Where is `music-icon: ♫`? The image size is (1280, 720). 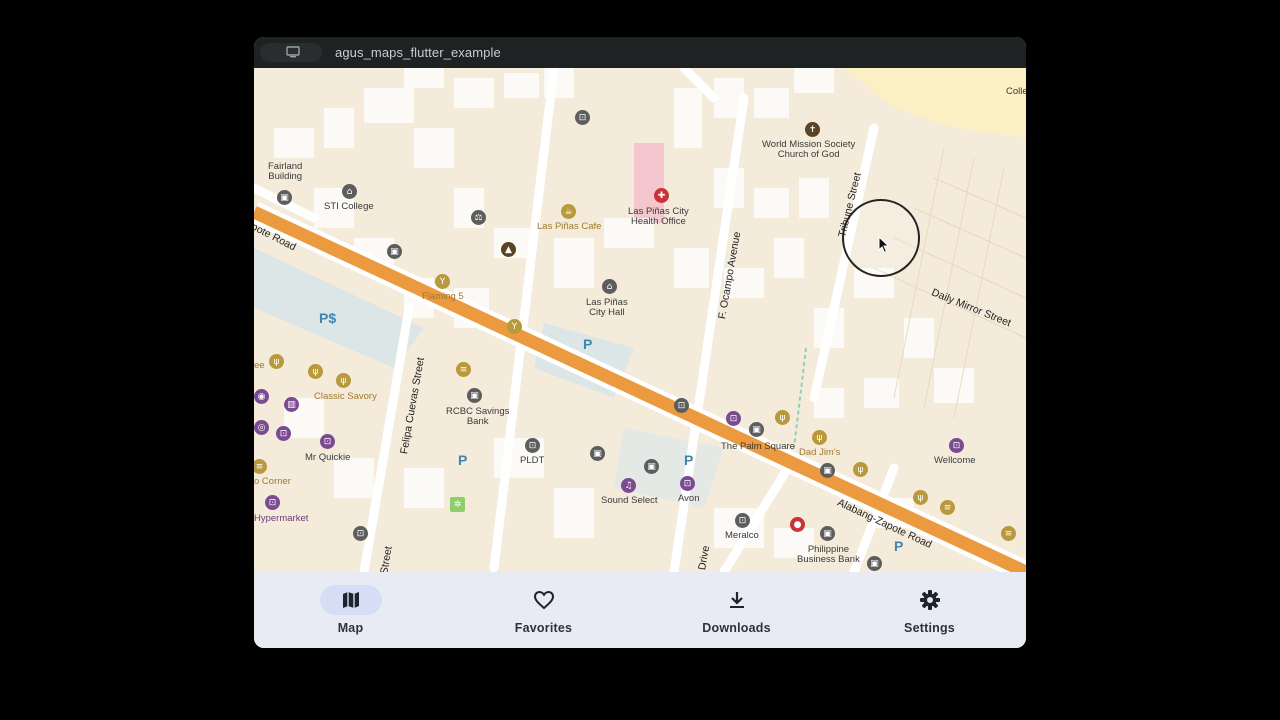 music-icon: ♫ is located at coordinates (628, 485).